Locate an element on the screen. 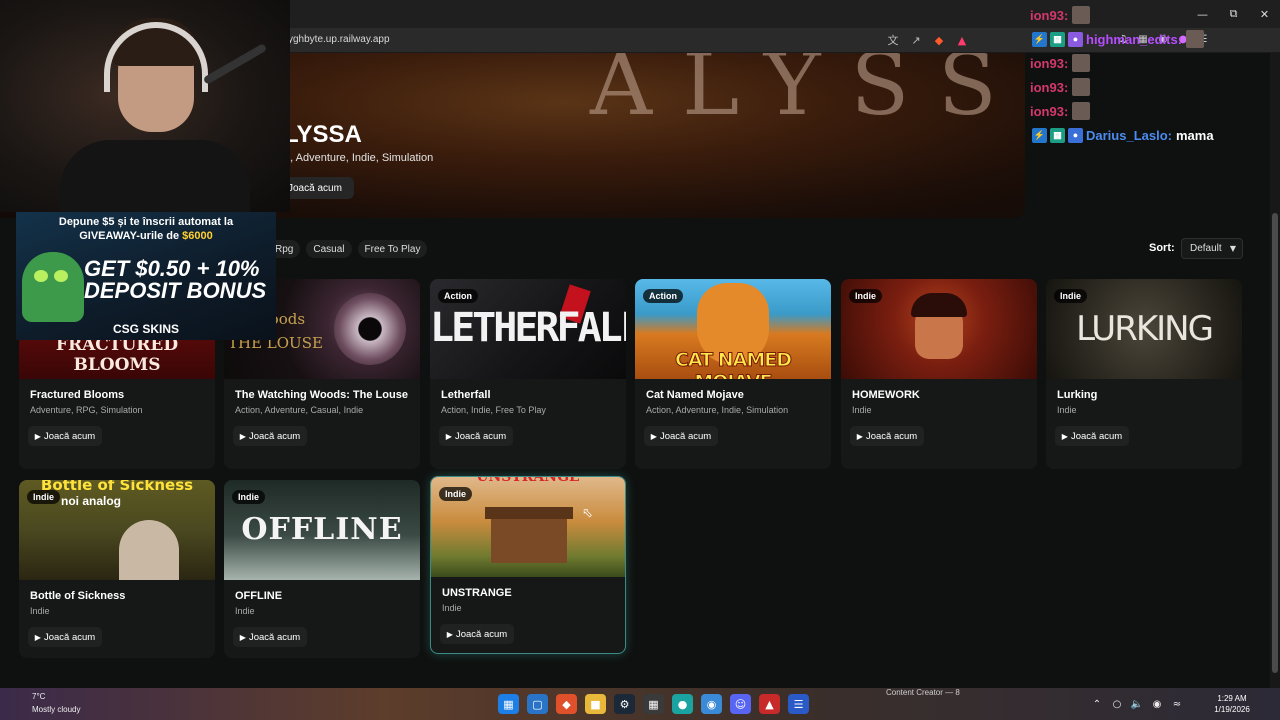  task-view-icon: ▢ is located at coordinates (537, 704).